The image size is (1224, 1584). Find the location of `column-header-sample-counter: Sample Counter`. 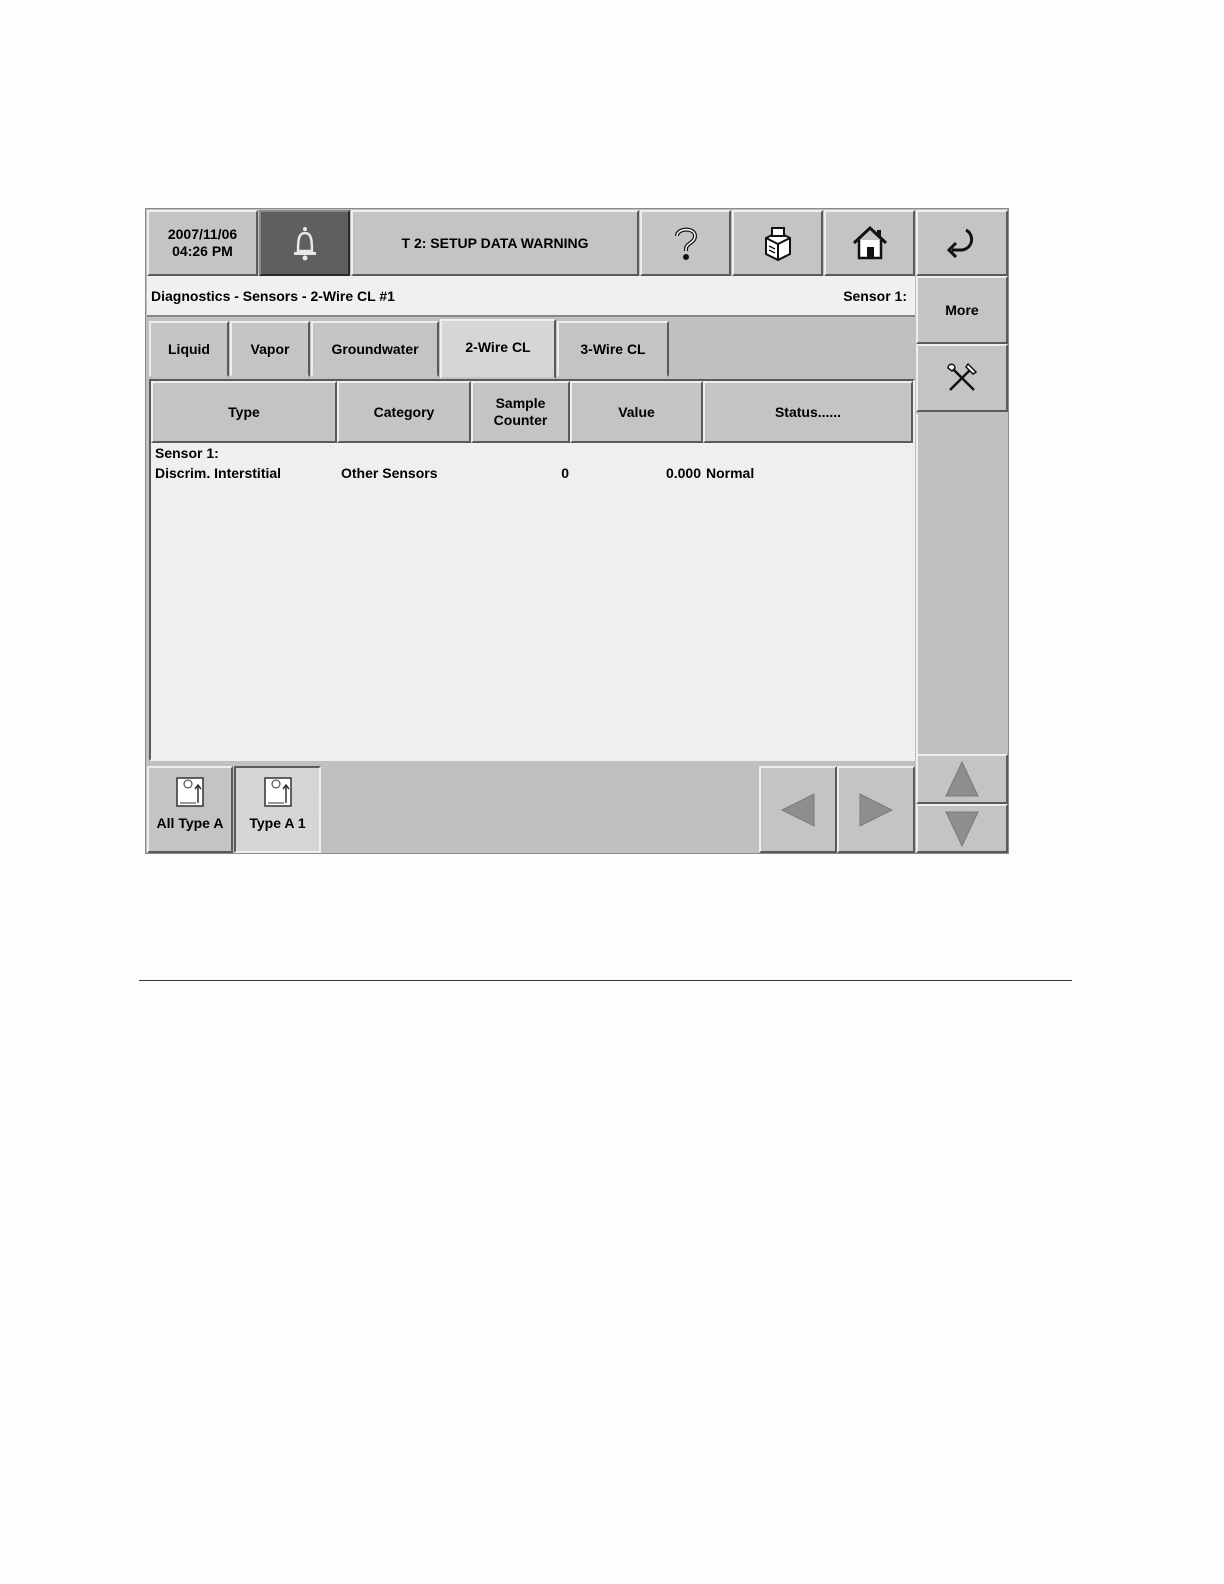

column-header-sample-counter: Sample Counter is located at coordinates (520, 412).